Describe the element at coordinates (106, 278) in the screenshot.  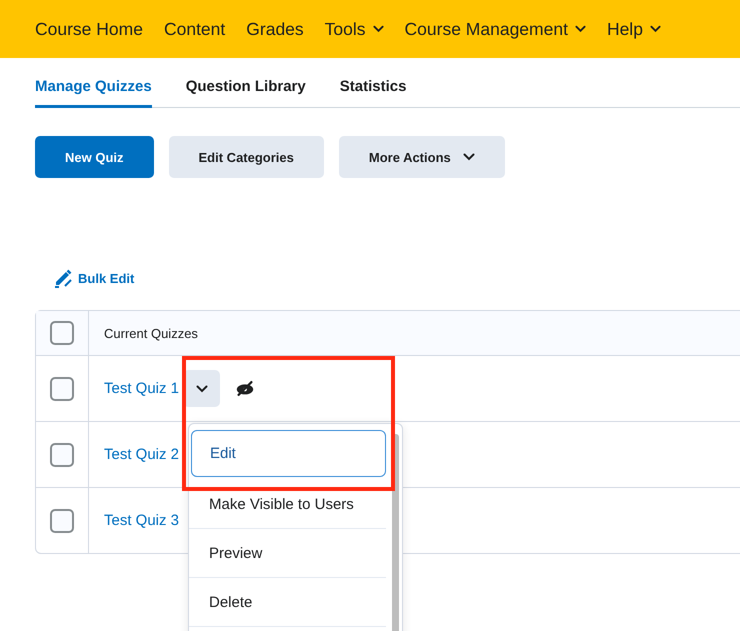
I see `bulk-edit-link: Bulk Edit` at that location.